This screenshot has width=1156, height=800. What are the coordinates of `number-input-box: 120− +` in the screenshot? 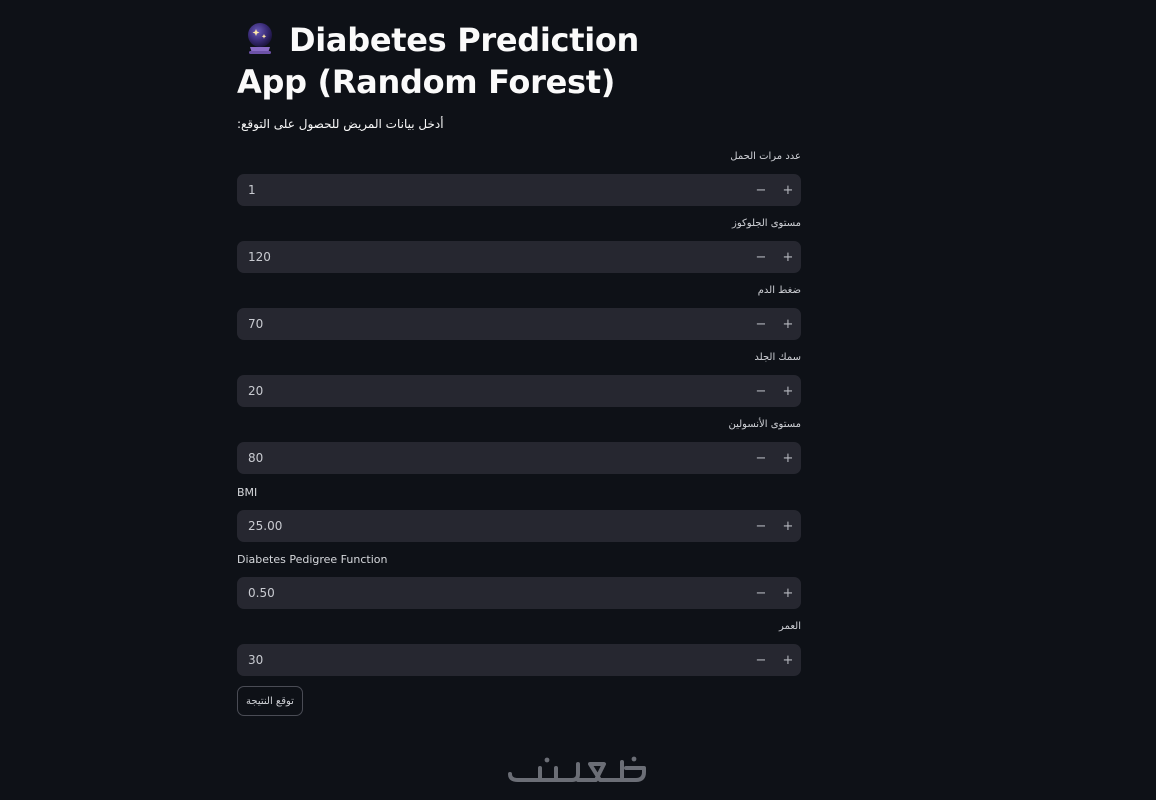 It's located at (519, 257).